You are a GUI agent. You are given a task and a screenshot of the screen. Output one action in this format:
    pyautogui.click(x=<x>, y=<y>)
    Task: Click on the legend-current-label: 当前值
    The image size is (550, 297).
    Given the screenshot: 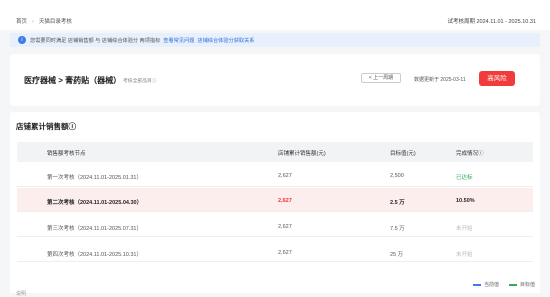 What is the action you would take?
    pyautogui.click(x=492, y=285)
    